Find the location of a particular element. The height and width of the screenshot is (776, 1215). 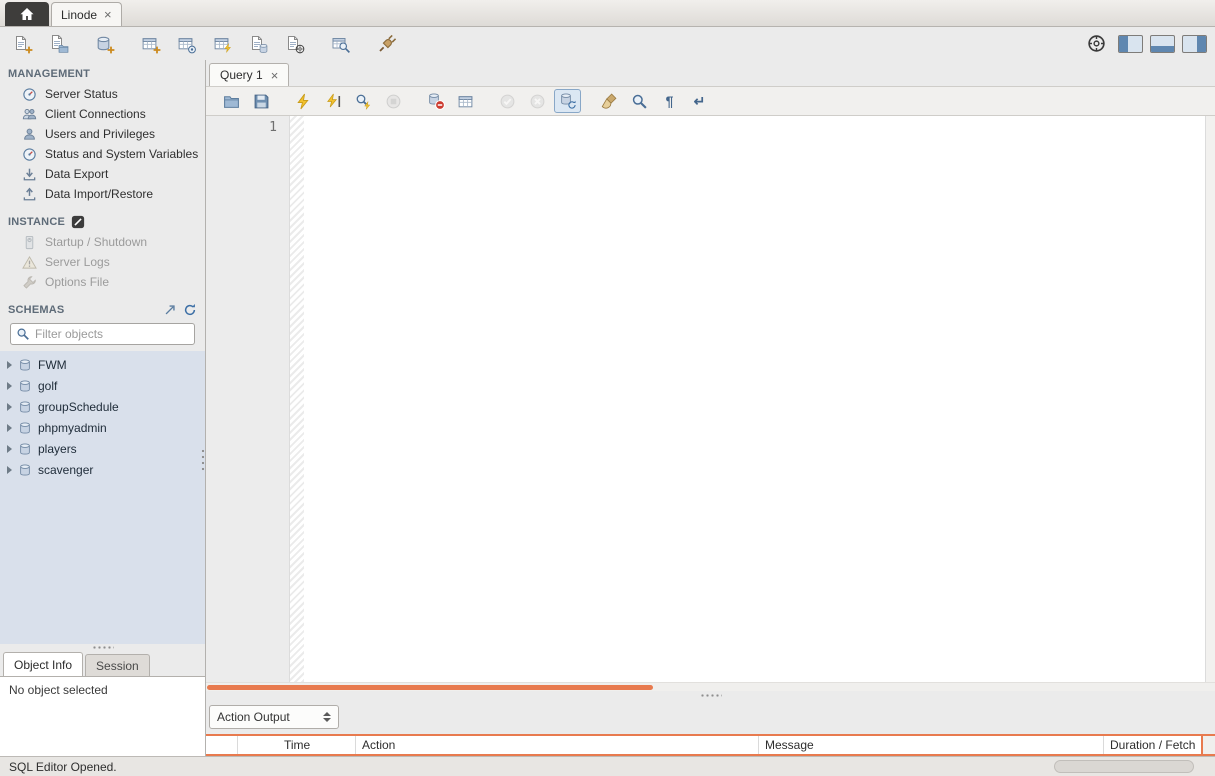

sidebar-item-status-variables: Status and System Variables is located at coordinates (102, 154).